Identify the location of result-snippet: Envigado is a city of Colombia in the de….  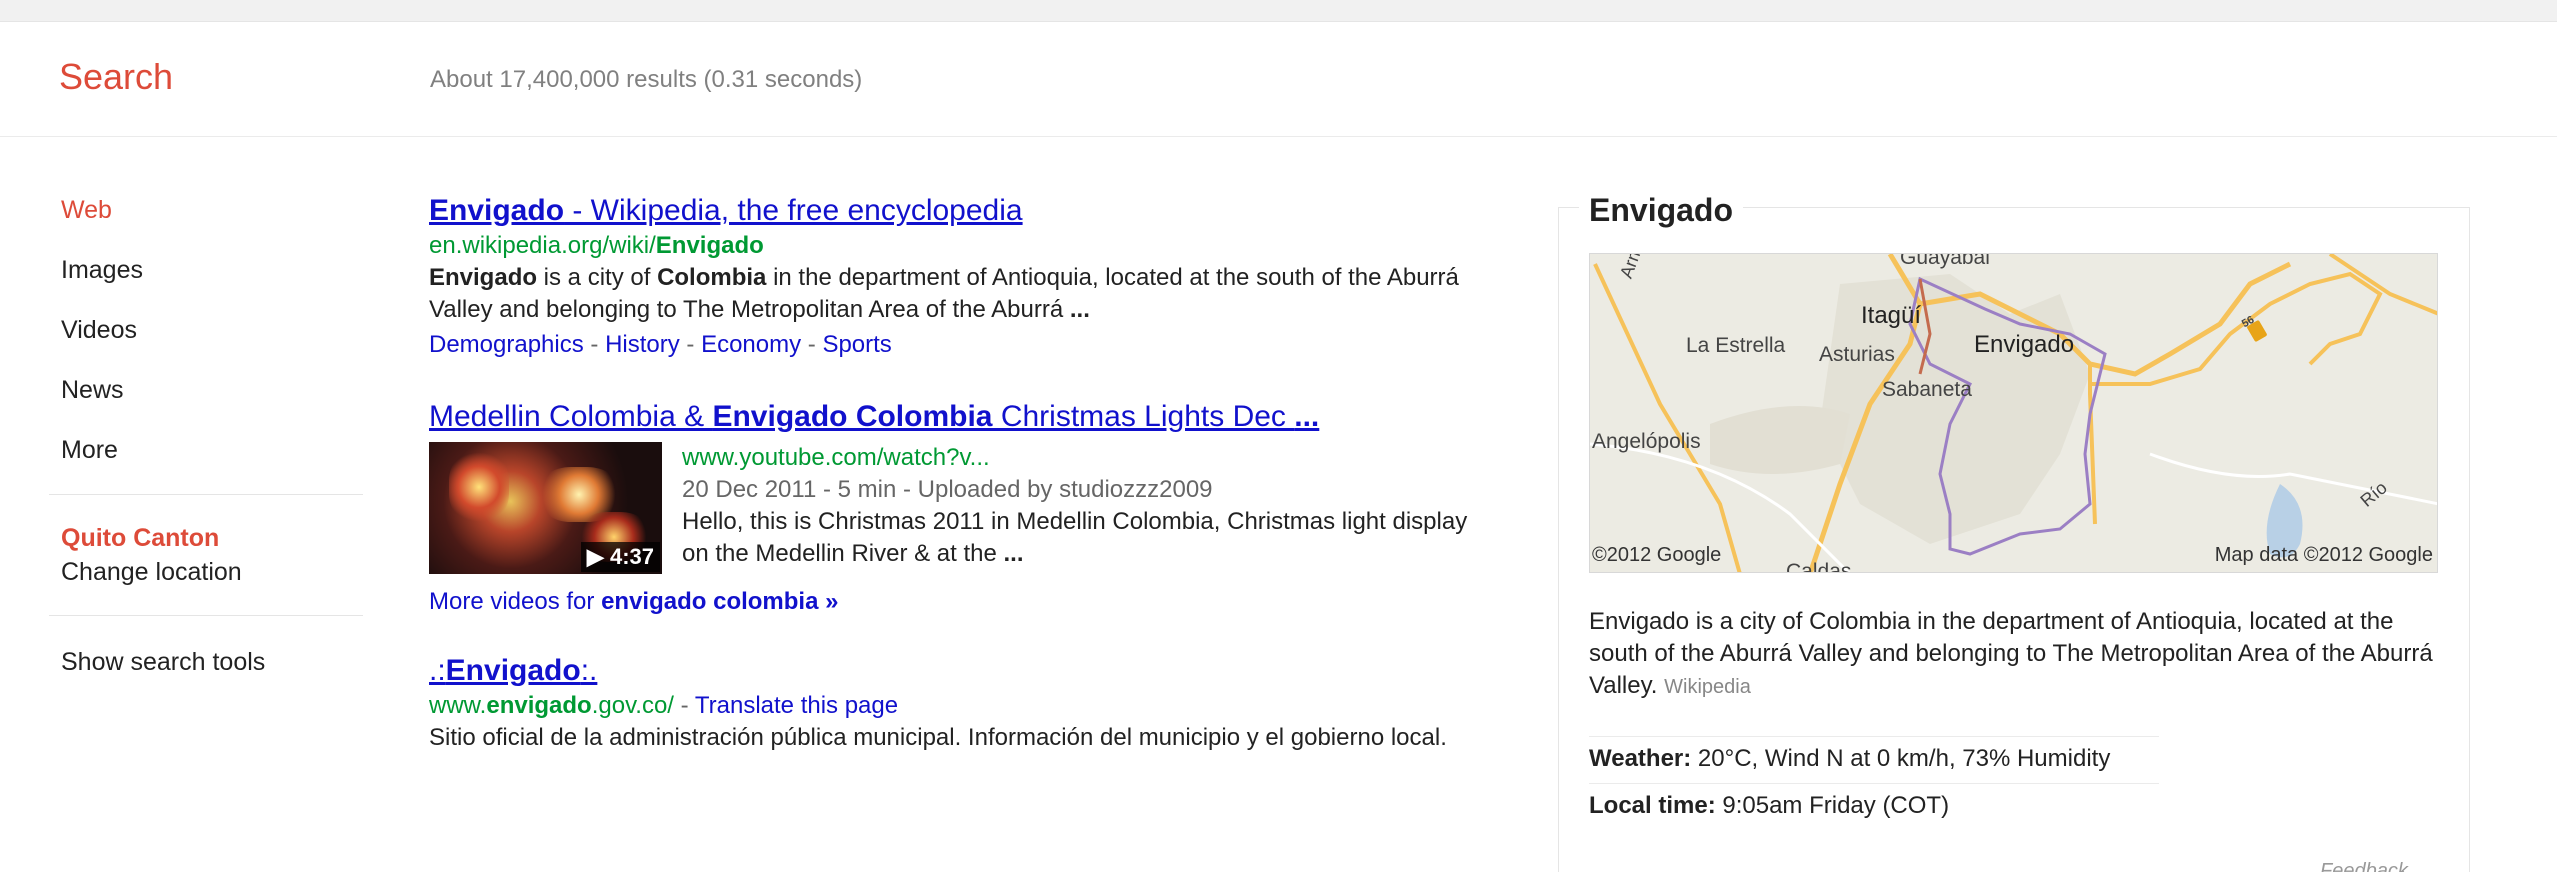
(949, 294).